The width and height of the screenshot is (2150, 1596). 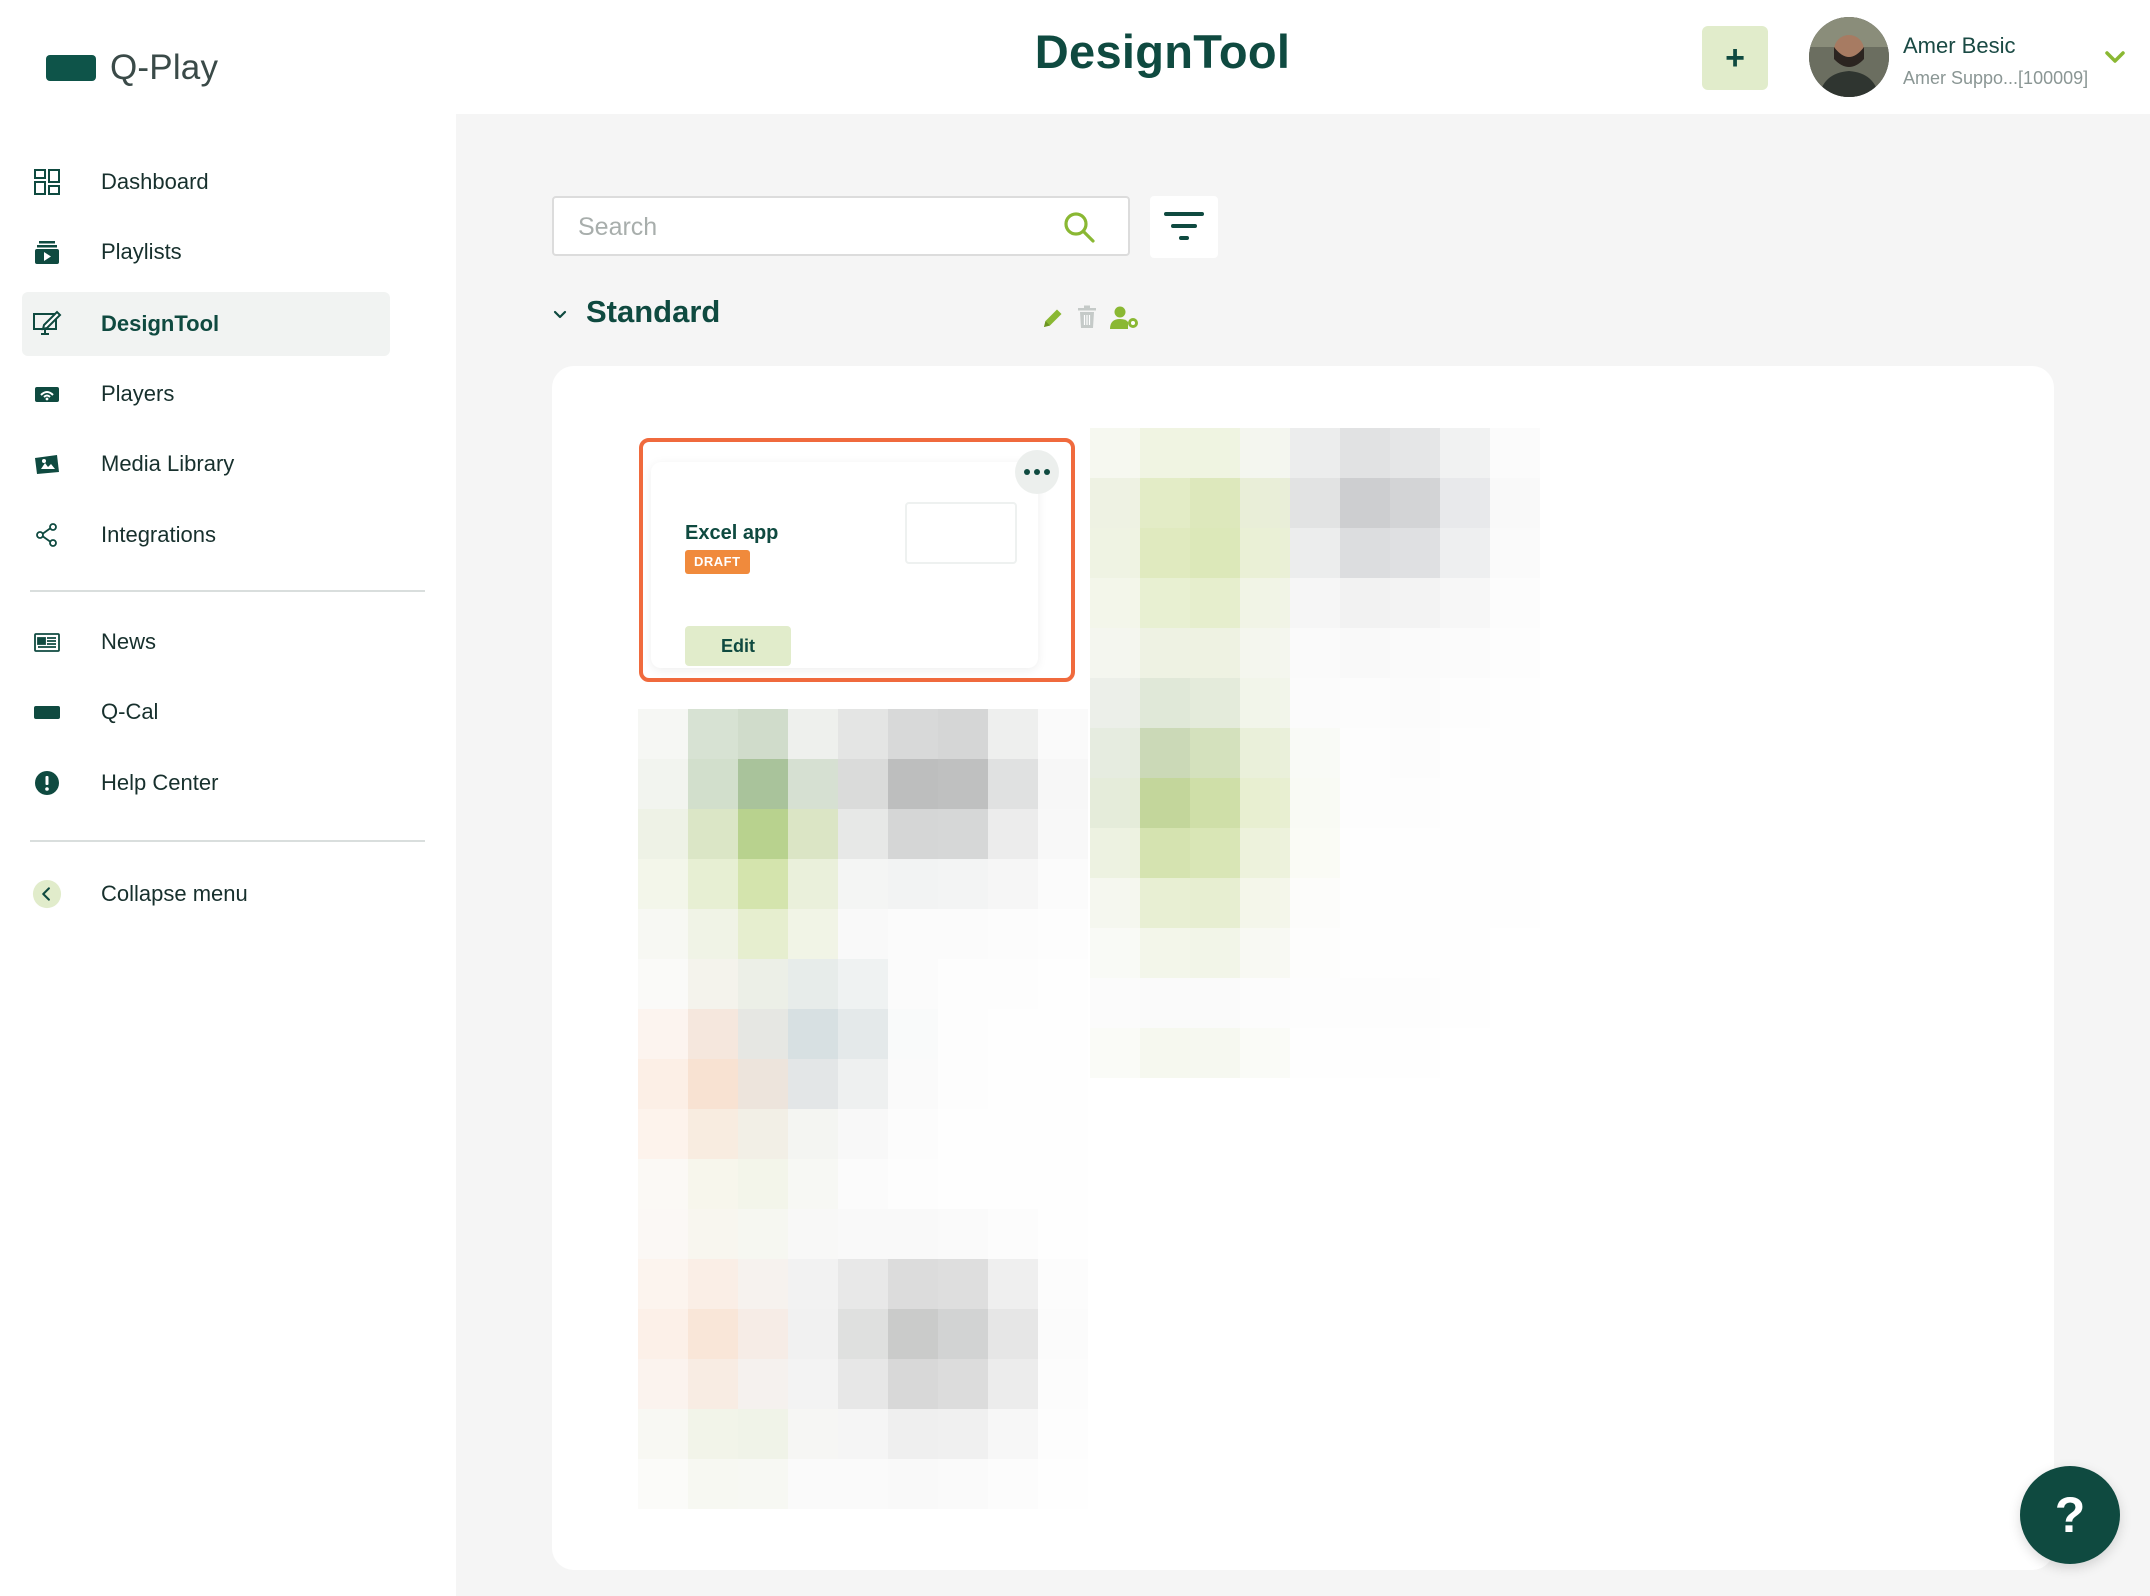 What do you see at coordinates (1184, 227) in the screenshot?
I see `filter-button` at bounding box center [1184, 227].